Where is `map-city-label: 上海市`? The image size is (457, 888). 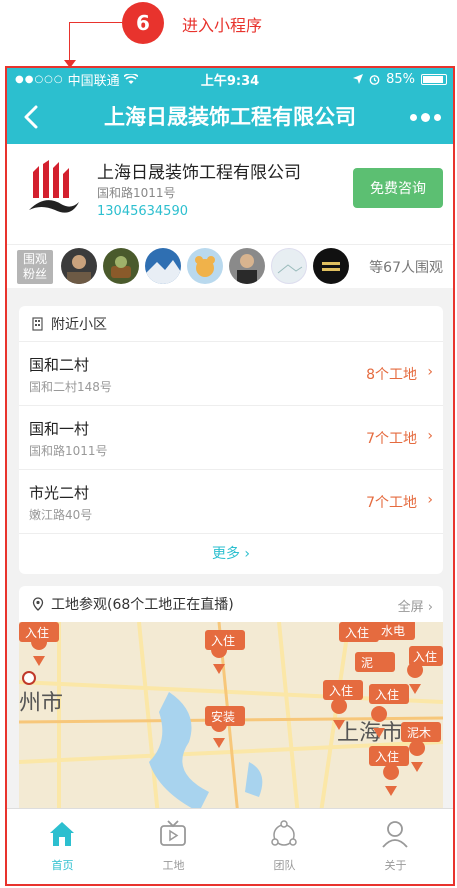 map-city-label: 上海市 is located at coordinates (370, 732).